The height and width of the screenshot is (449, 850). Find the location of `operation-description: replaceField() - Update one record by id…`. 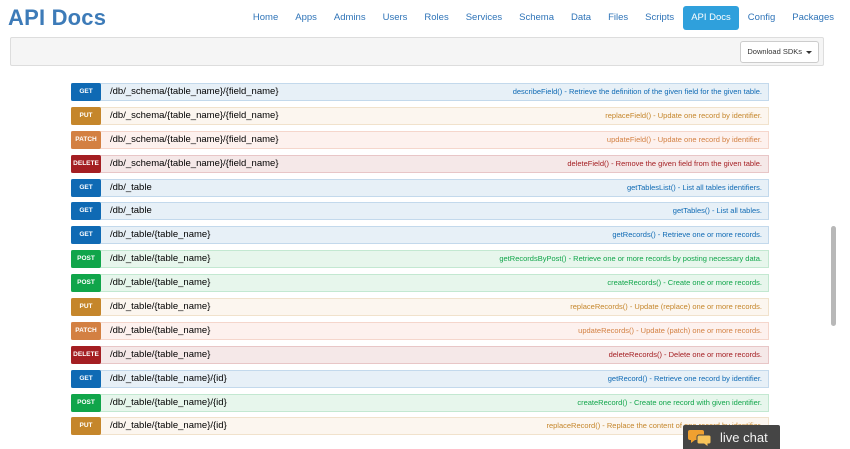

operation-description: replaceField() - Update one record by id… is located at coordinates (683, 115).